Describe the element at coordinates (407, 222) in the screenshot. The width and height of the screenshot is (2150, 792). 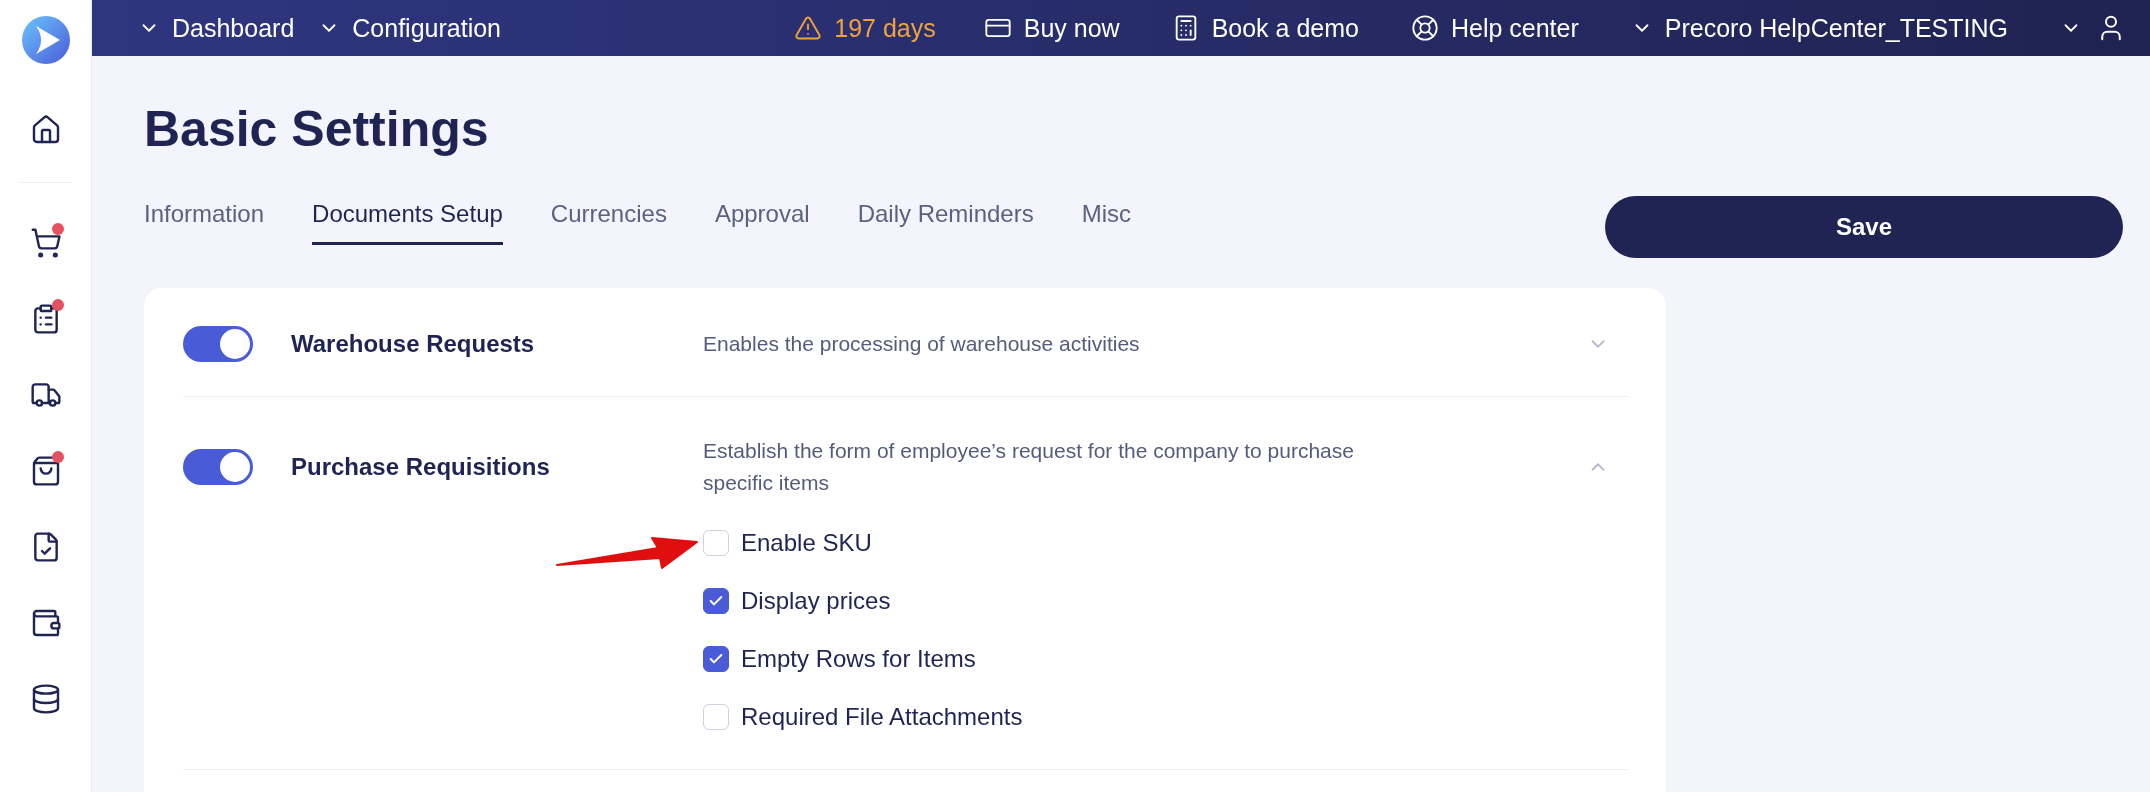
I see `tab: Documents Setup` at that location.